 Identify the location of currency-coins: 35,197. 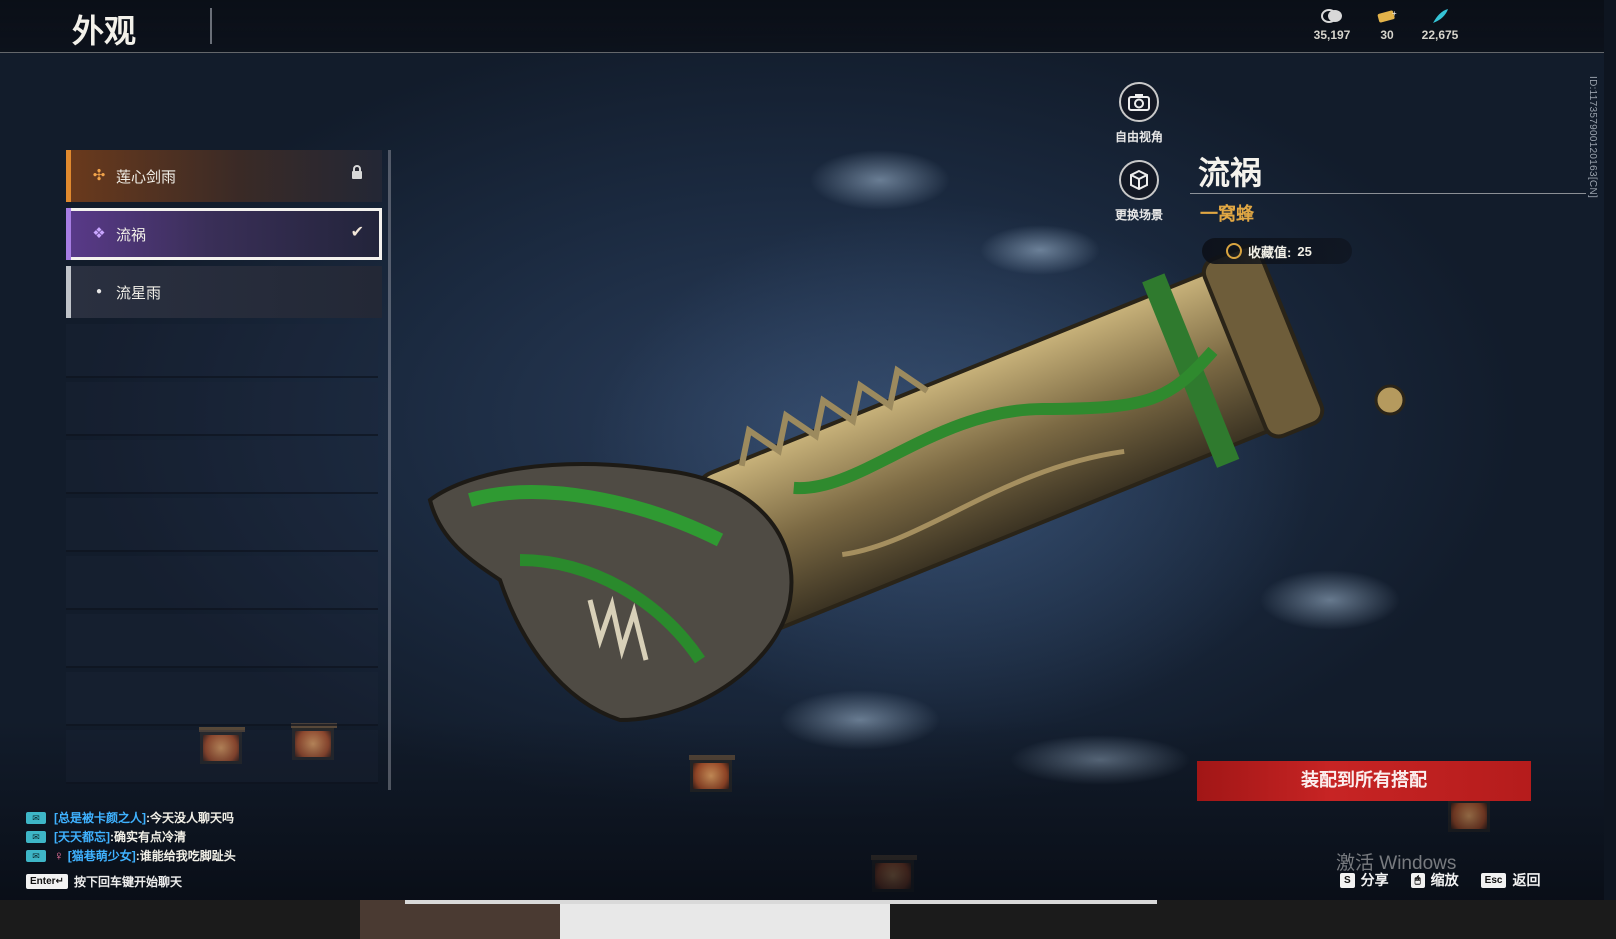
(1332, 25).